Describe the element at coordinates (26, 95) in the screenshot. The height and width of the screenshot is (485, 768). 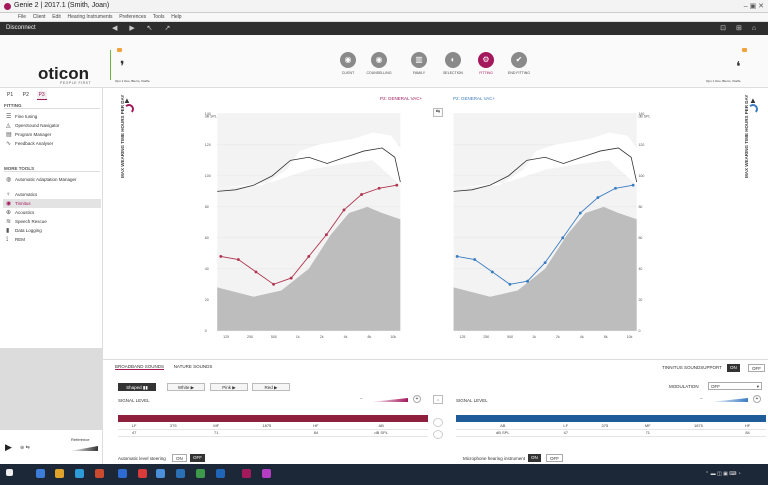
I see `tab-p2: P2` at that location.